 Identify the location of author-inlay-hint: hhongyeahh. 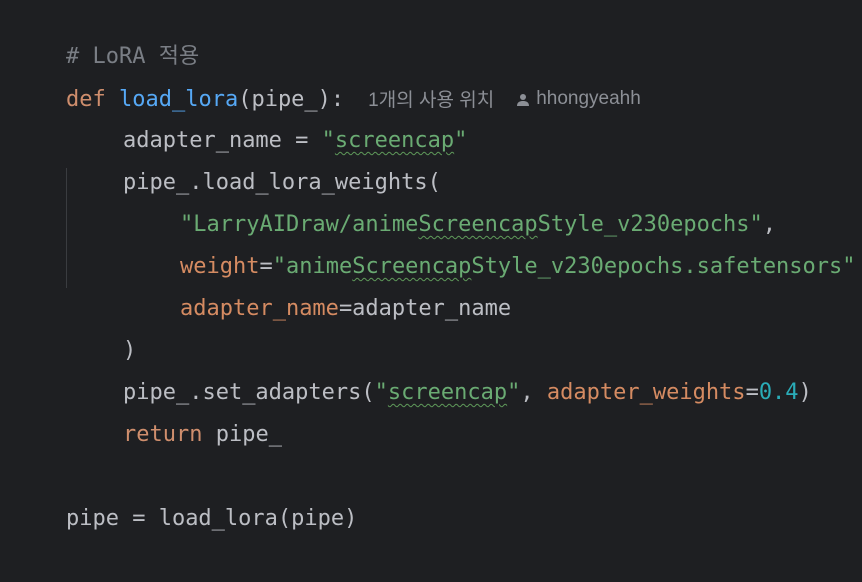
(578, 99).